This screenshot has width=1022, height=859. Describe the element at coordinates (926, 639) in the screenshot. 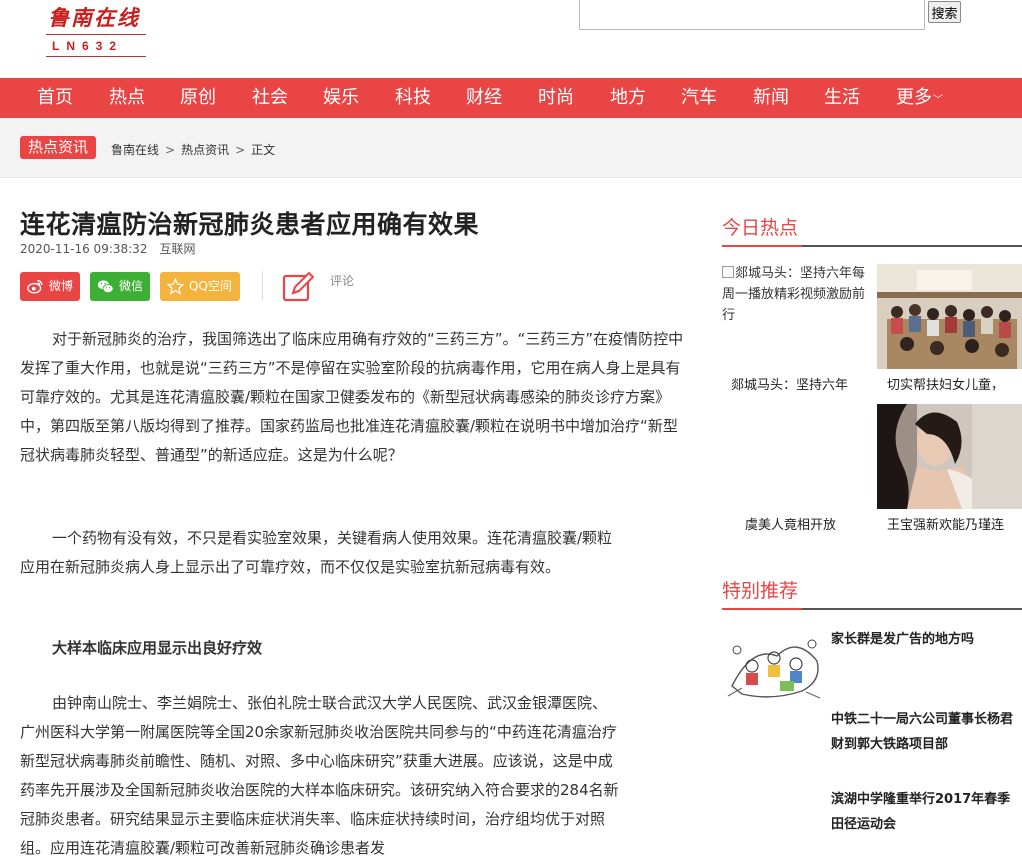

I see `recommend-item: 家长群是发广告的地方吗` at that location.